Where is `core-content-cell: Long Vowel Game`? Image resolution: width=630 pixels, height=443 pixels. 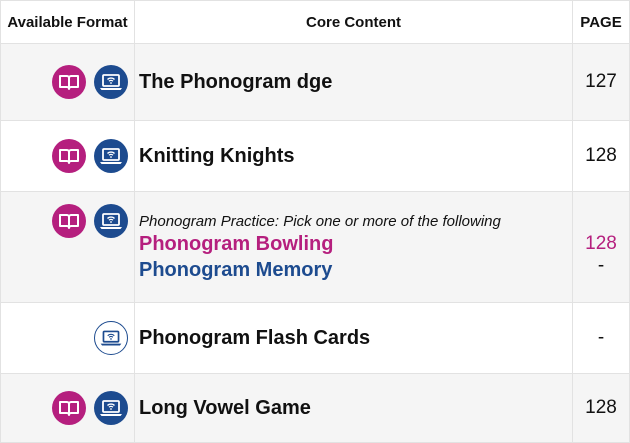 core-content-cell: Long Vowel Game is located at coordinates (353, 408).